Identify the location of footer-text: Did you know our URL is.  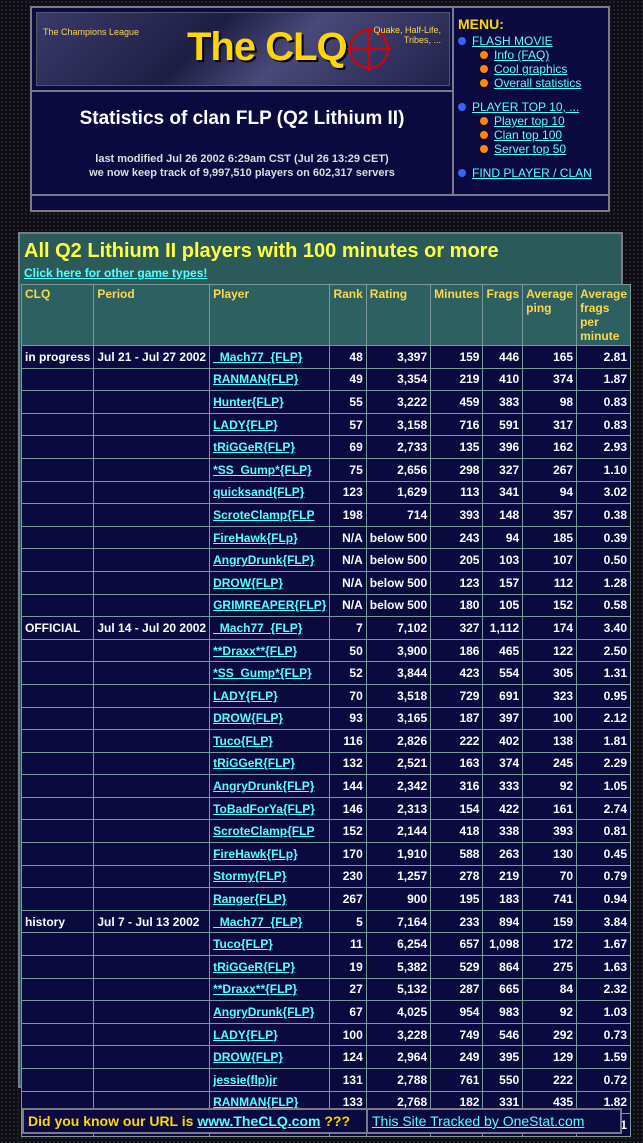
(111, 1121).